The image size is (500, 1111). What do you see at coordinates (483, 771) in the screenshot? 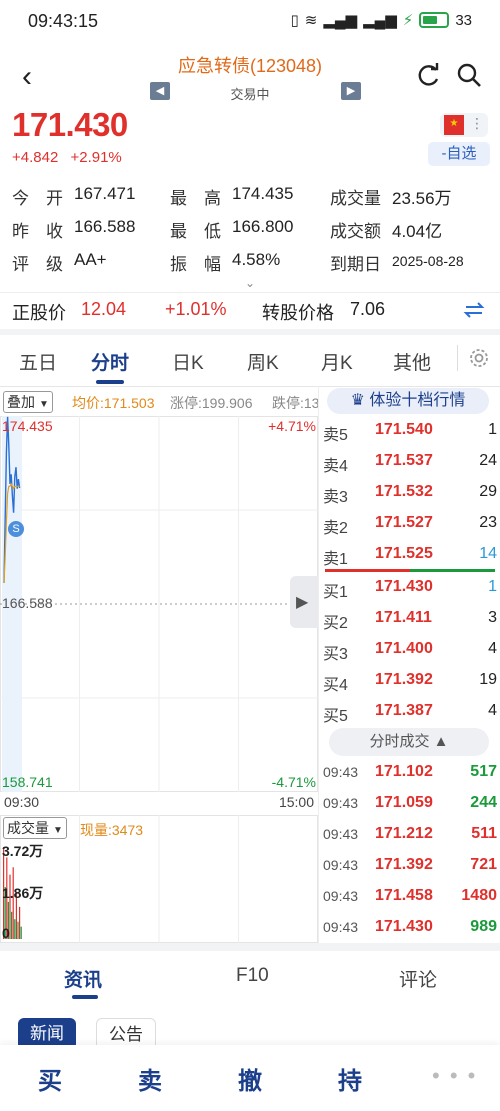
I see `tick-qty: 517` at bounding box center [483, 771].